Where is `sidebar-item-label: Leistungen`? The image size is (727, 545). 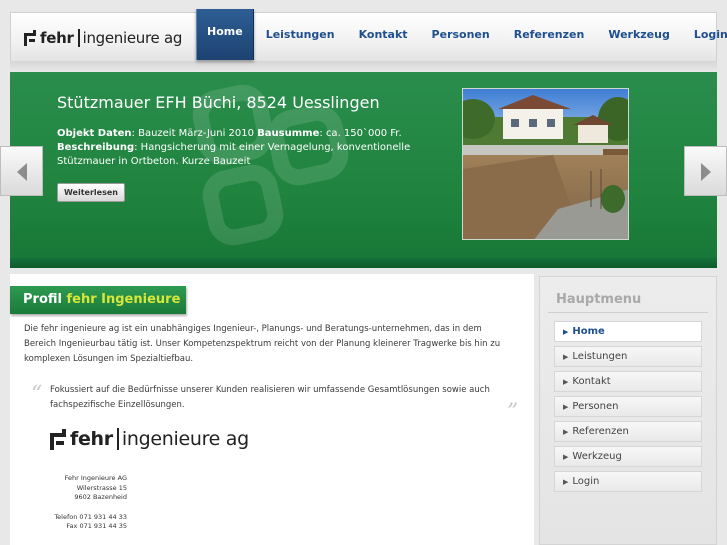 sidebar-item-label: Leistungen is located at coordinates (600, 356).